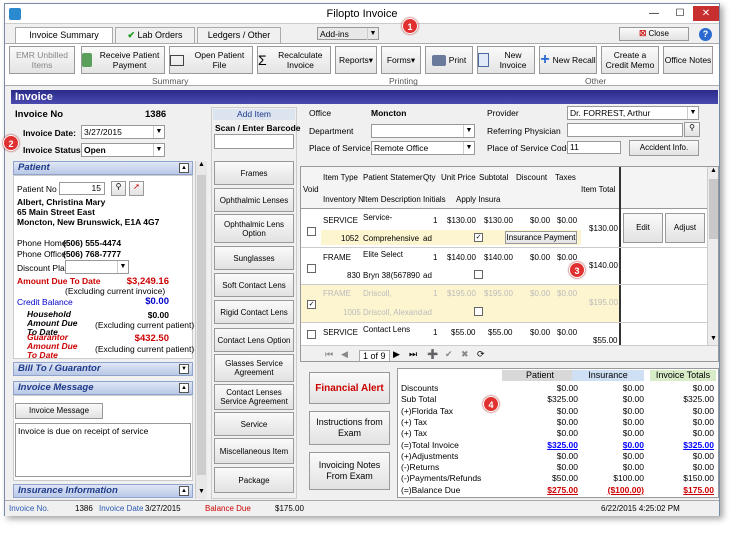 The width and height of the screenshot is (737, 534). Describe the element at coordinates (123, 150) in the screenshot. I see `invoice-status-select: Open ▼` at that location.